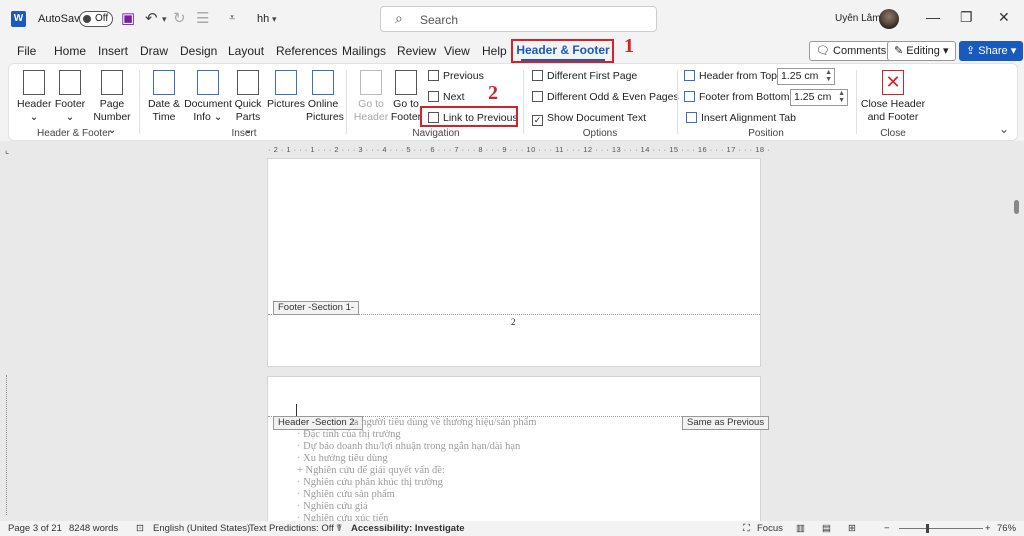 This screenshot has width=1024, height=536. I want to click on autosave-toggle: Off, so click(96, 19).